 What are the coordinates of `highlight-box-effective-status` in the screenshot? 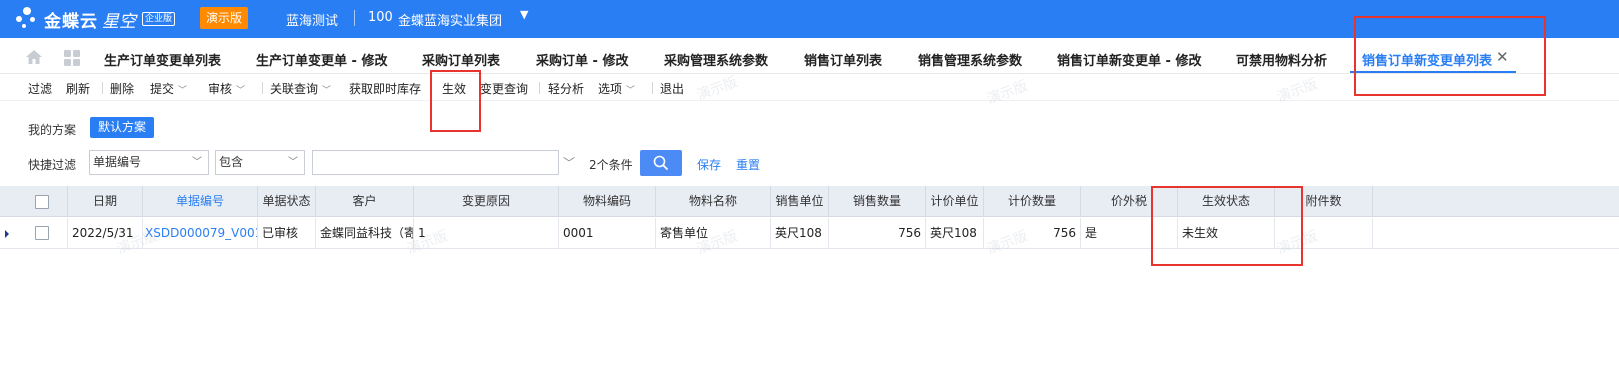 It's located at (1227, 226).